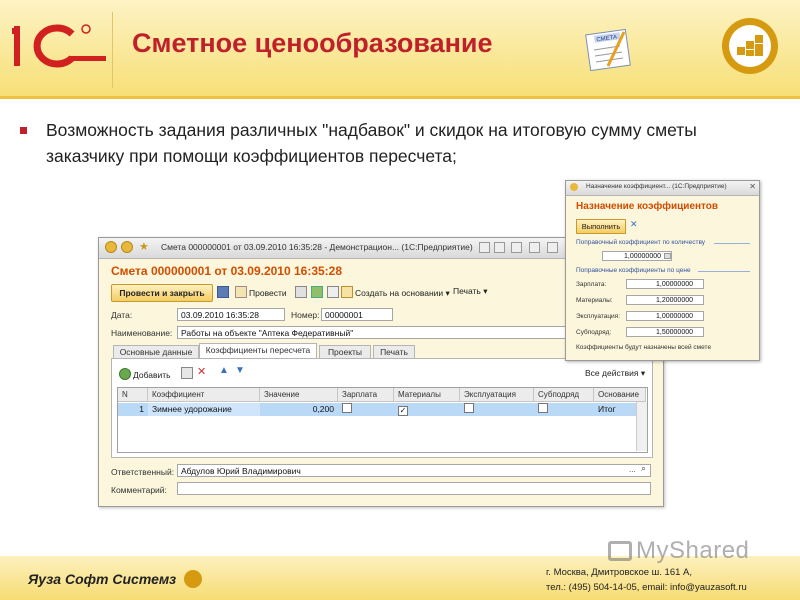 This screenshot has width=800, height=600. What do you see at coordinates (641, 242) in the screenshot?
I see `qty-section-label: Поправочный коэффициент по количеству` at bounding box center [641, 242].